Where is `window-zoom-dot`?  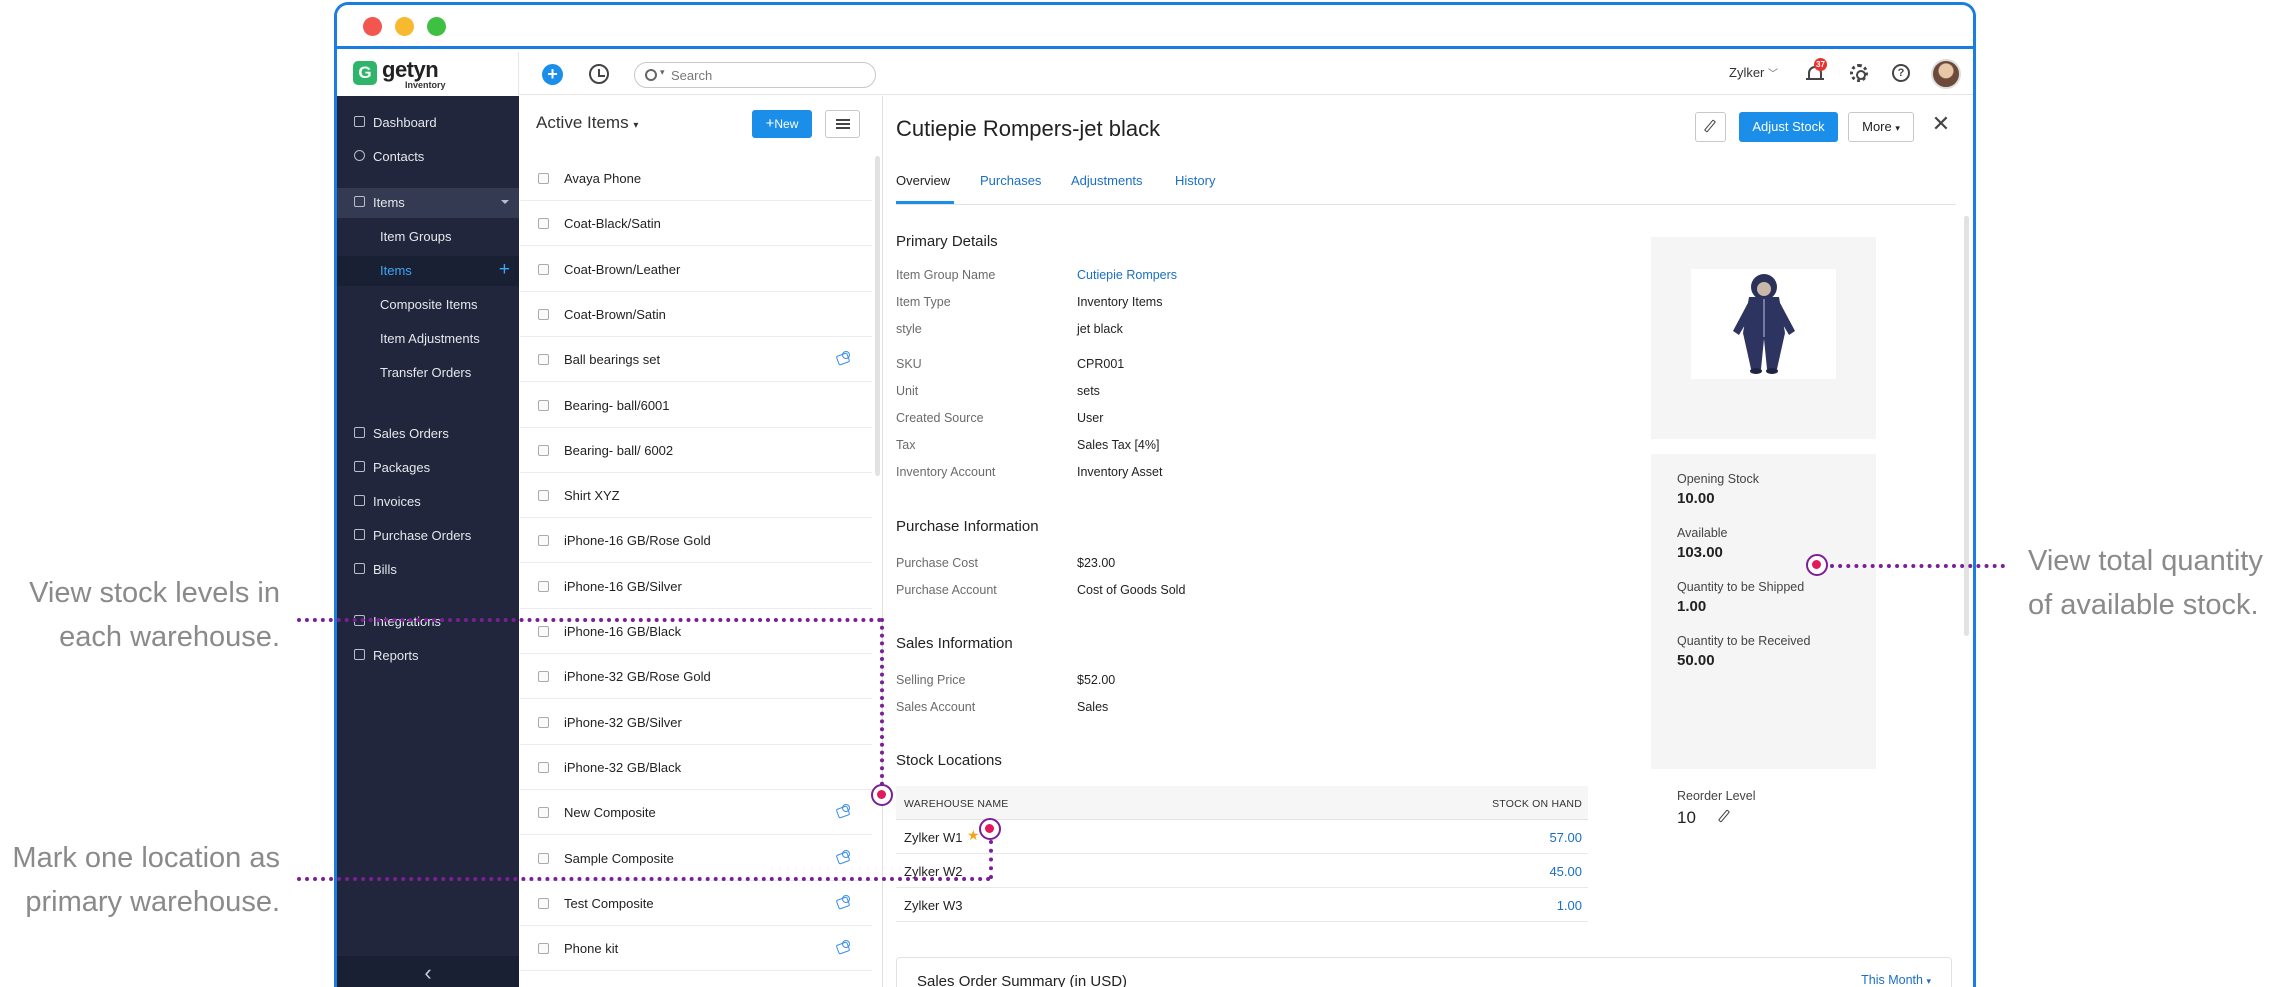
window-zoom-dot is located at coordinates (436, 26).